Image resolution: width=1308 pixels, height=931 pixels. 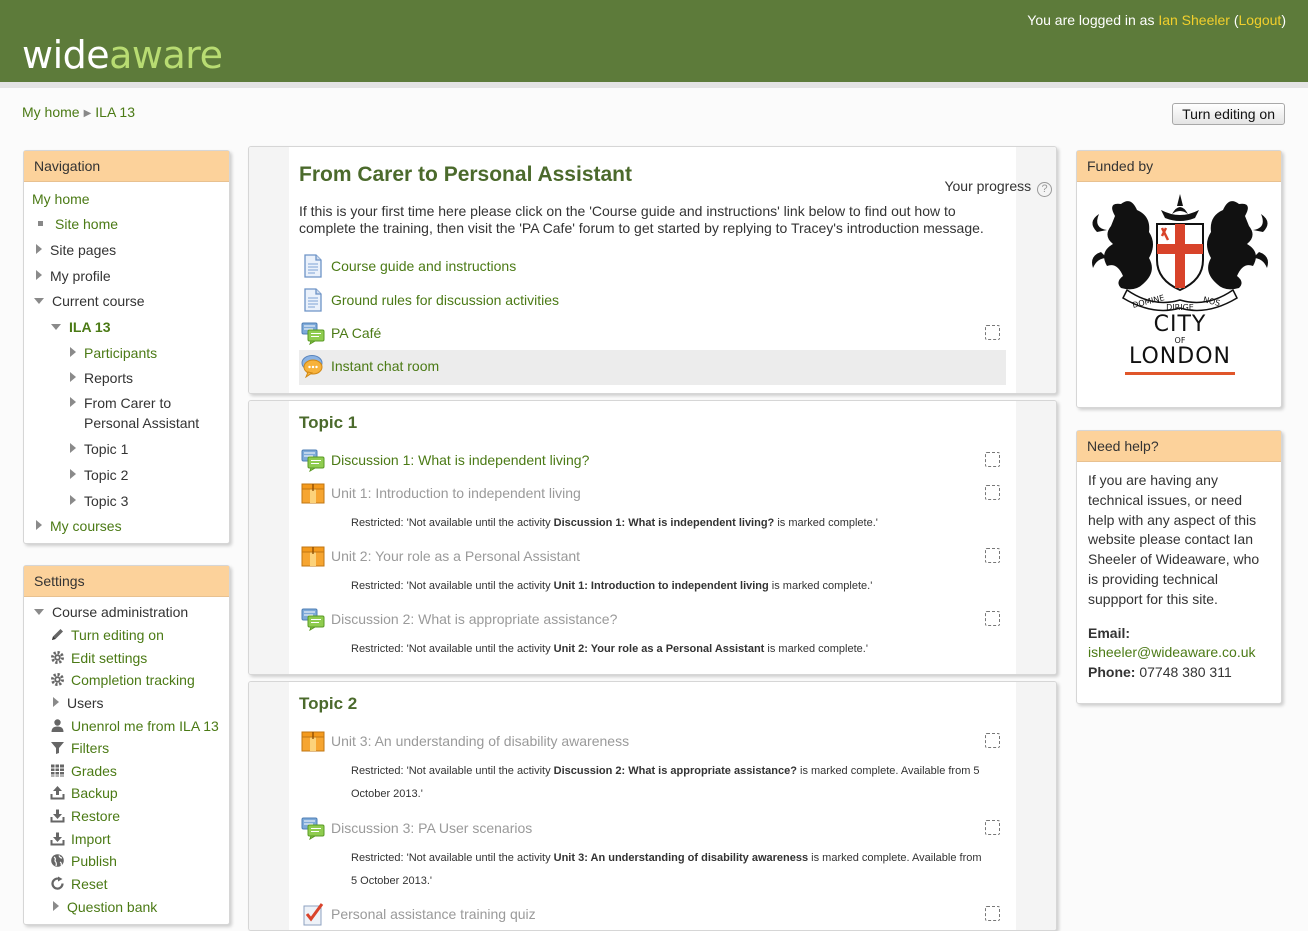 I want to click on activity-course-guide: Course guide and instructions, so click(x=652, y=266).